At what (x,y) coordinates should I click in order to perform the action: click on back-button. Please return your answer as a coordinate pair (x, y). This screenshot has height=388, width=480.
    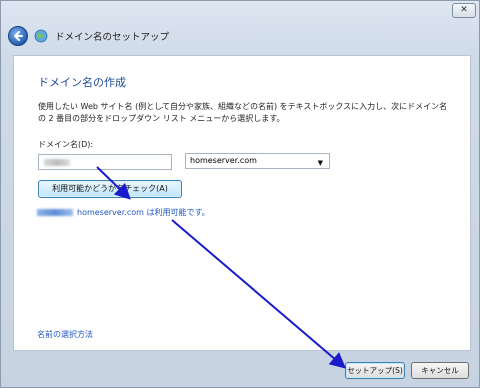
    Looking at the image, I should click on (18, 36).